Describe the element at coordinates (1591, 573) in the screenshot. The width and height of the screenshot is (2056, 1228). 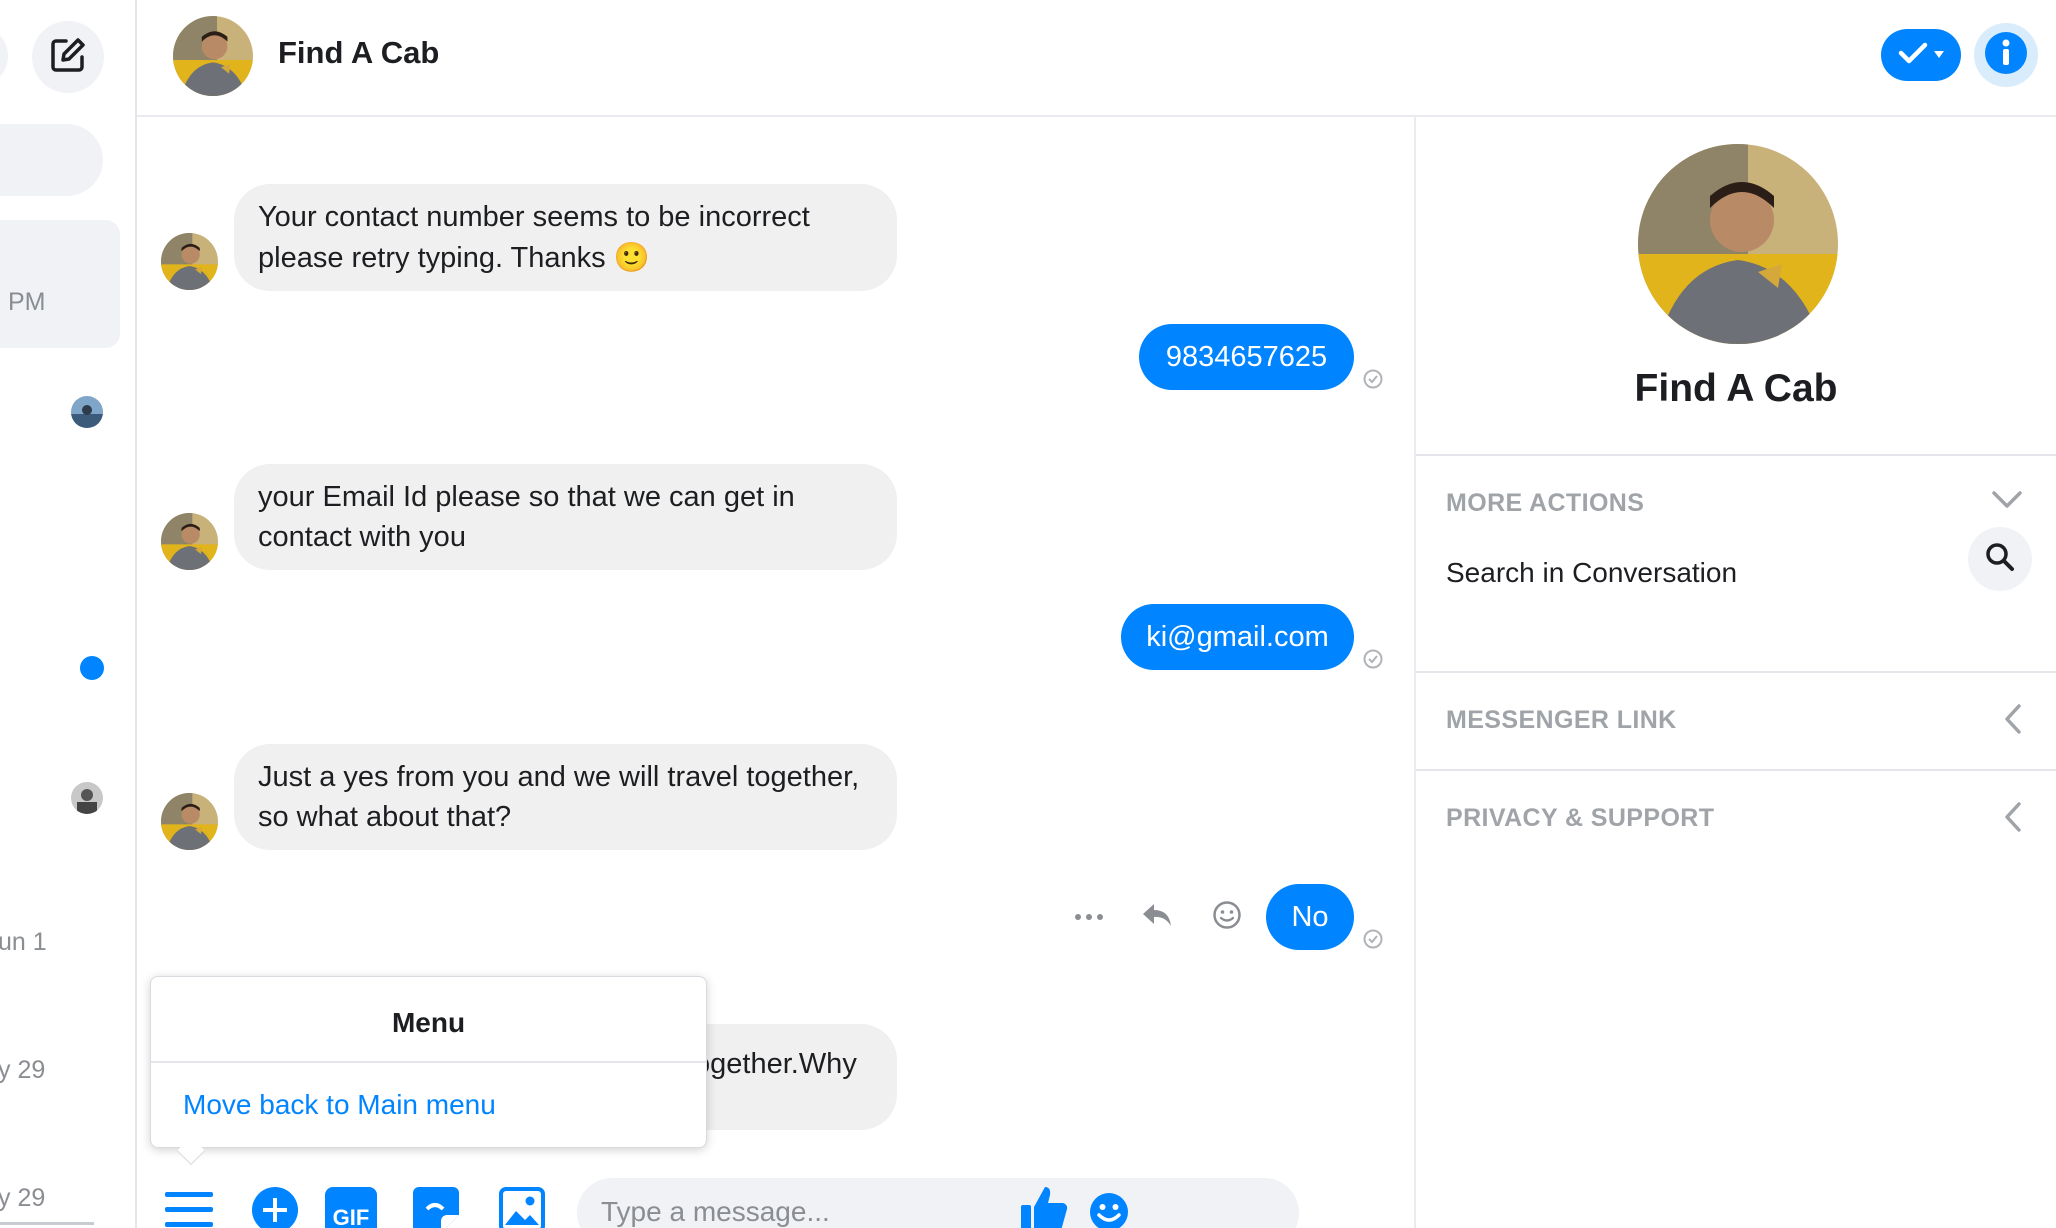
I see `search-in-conversation: Search in Conversation` at that location.